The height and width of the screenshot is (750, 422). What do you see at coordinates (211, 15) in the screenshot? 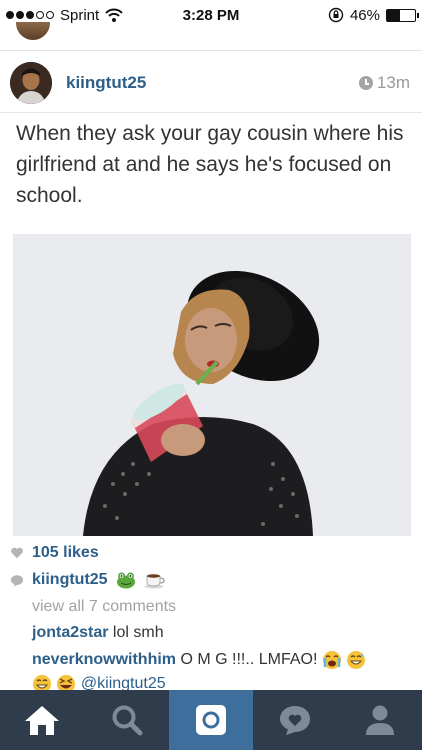
I see `status-bar: Sprint 3:28 PM 46%` at bounding box center [211, 15].